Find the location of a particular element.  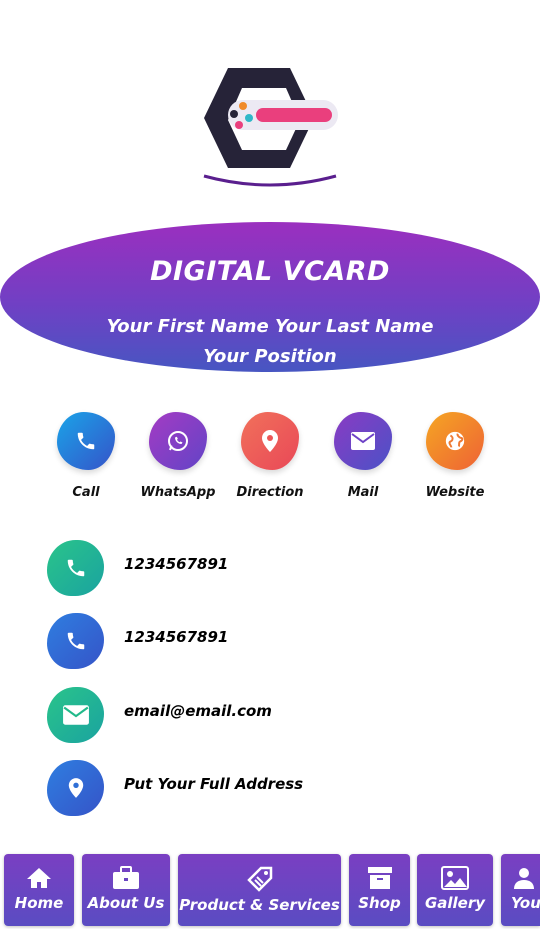

nav-you: You is located at coordinates (520, 890).